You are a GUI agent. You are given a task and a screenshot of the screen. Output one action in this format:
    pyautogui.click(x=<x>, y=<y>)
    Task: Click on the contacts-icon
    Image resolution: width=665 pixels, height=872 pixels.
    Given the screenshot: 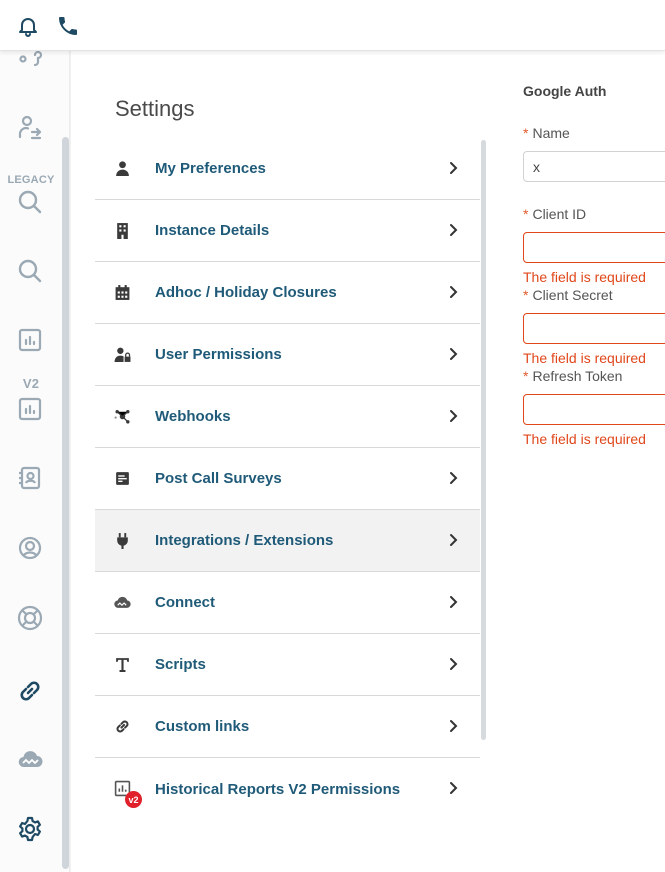 What is the action you would take?
    pyautogui.click(x=30, y=478)
    